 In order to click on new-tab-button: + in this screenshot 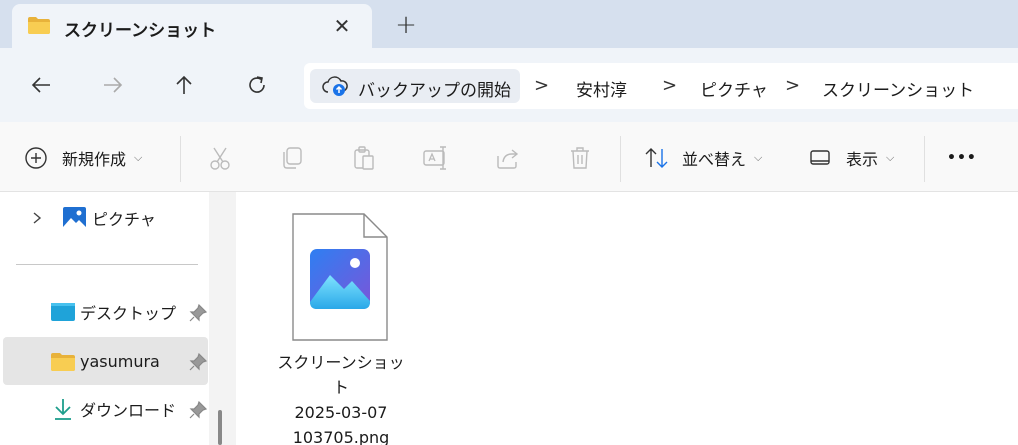, I will do `click(406, 25)`.